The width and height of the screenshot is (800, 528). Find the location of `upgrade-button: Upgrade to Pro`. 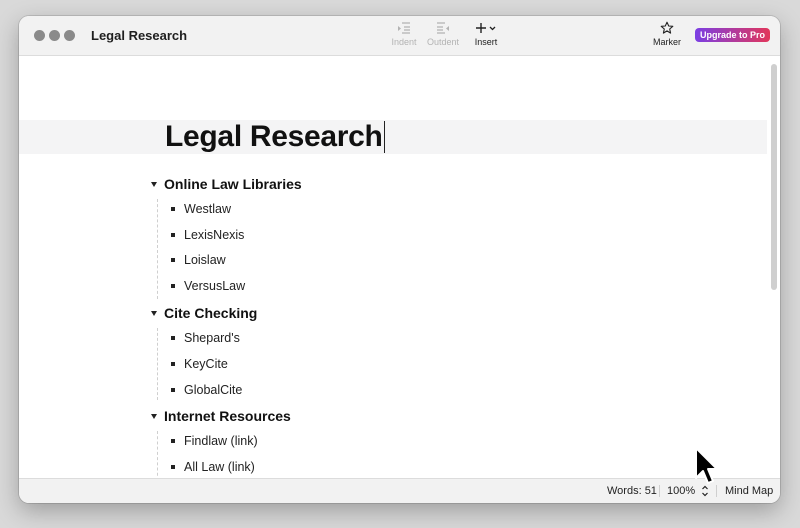

upgrade-button: Upgrade to Pro is located at coordinates (732, 35).